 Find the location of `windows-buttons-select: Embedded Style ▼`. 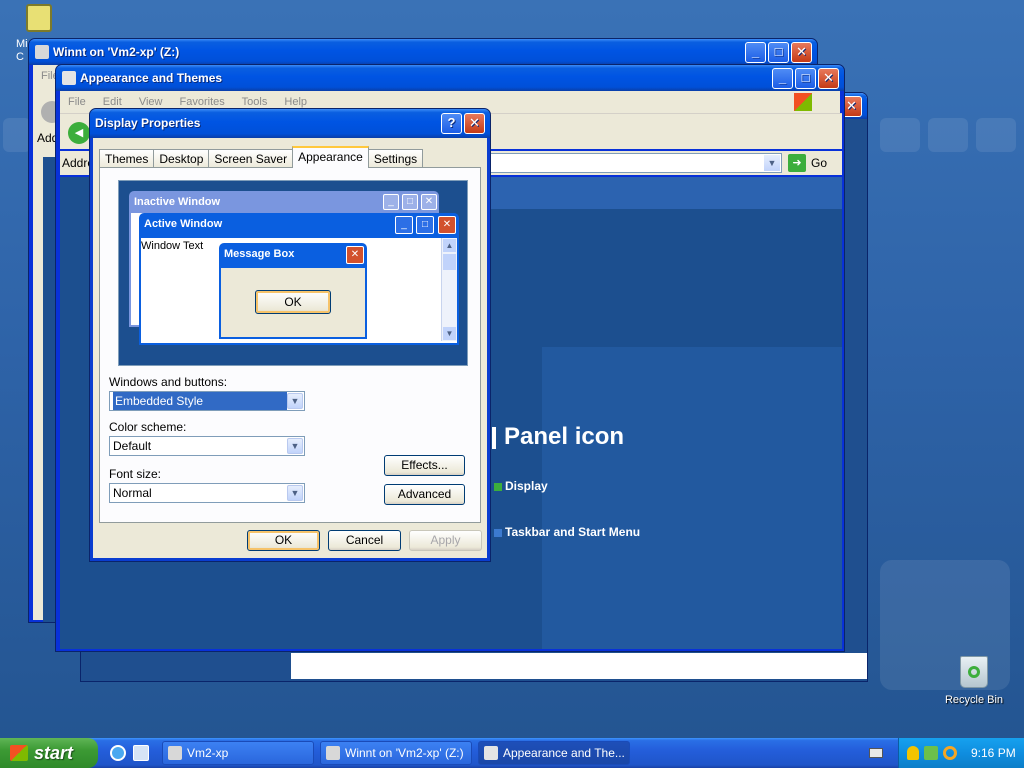

windows-buttons-select: Embedded Style ▼ is located at coordinates (207, 401).